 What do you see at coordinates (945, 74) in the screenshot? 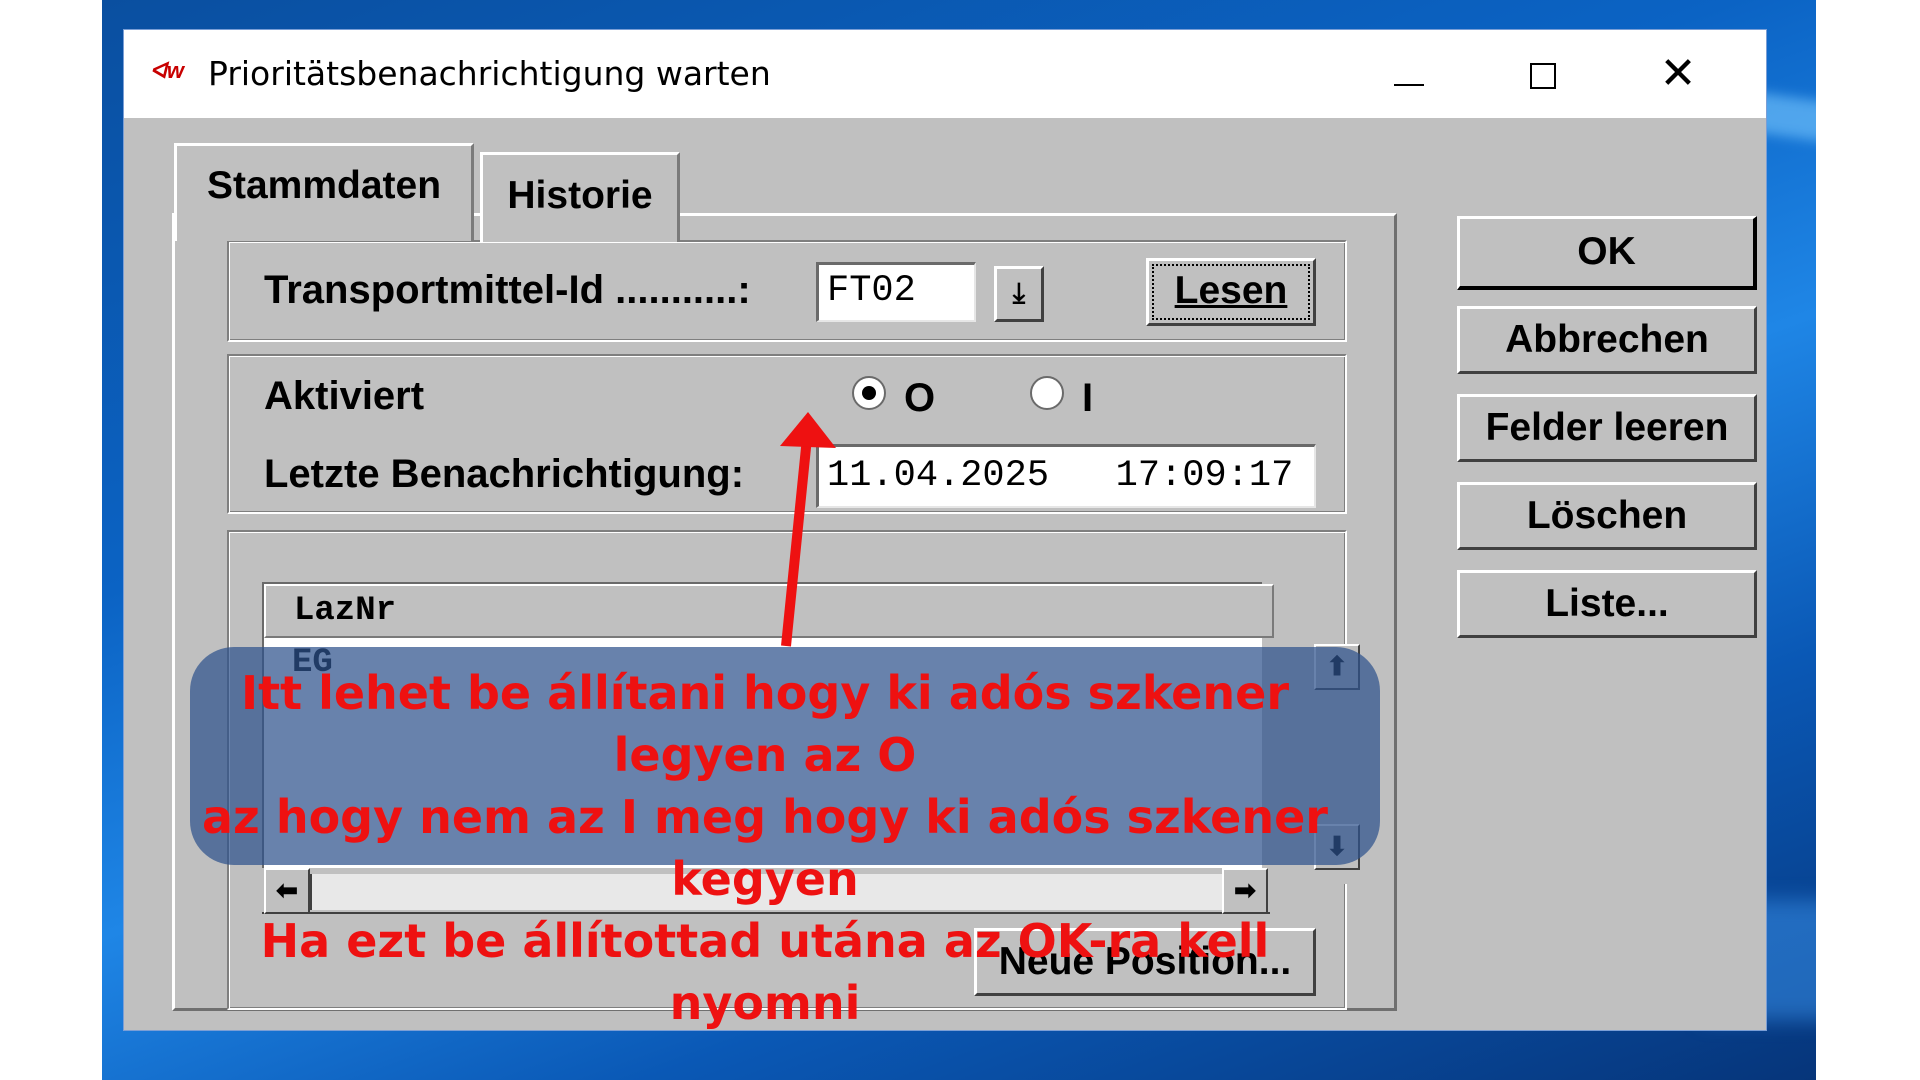
I see `title-bar: ᐊw Prioritätsbenachrichtigung warten ✕` at bounding box center [945, 74].